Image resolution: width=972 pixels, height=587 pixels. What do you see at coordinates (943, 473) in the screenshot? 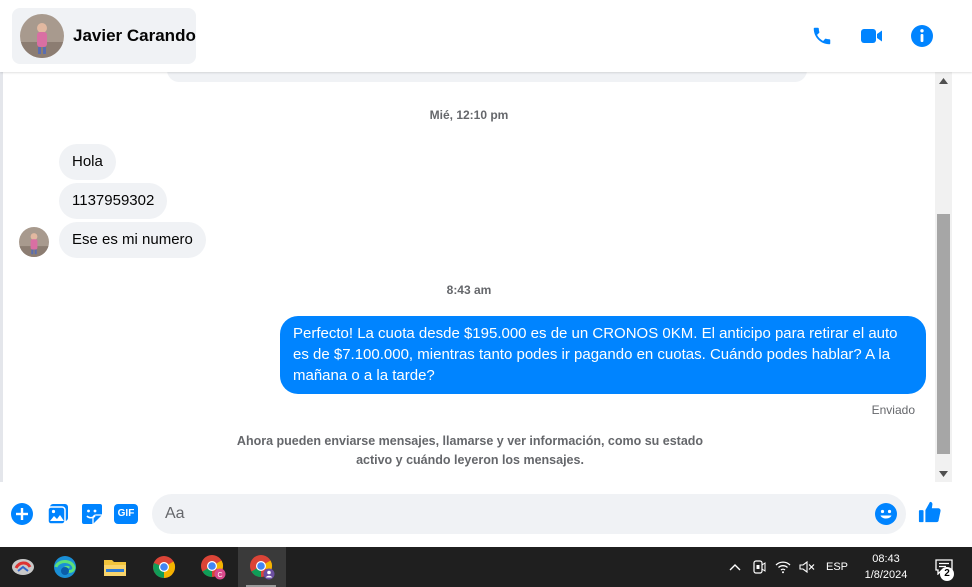
I see `scroll-down-arrow-icon` at bounding box center [943, 473].